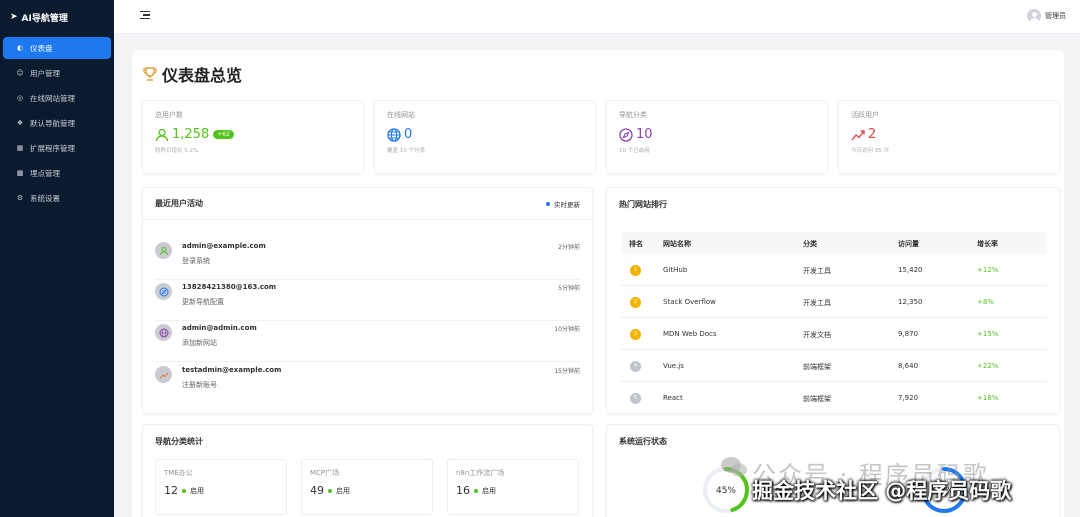 This screenshot has height=517, width=1080. I want to click on sidebar-item-label: 默认导航管理, so click(52, 123).